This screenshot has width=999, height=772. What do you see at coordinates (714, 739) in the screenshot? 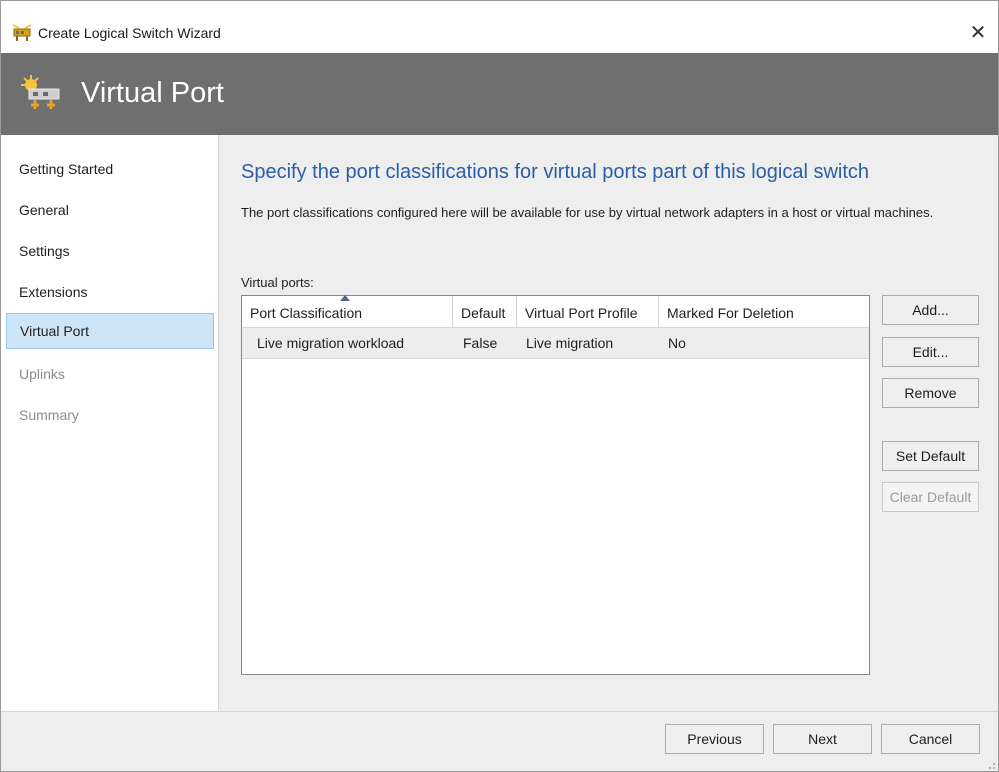
I see `previous-button: Previous` at bounding box center [714, 739].